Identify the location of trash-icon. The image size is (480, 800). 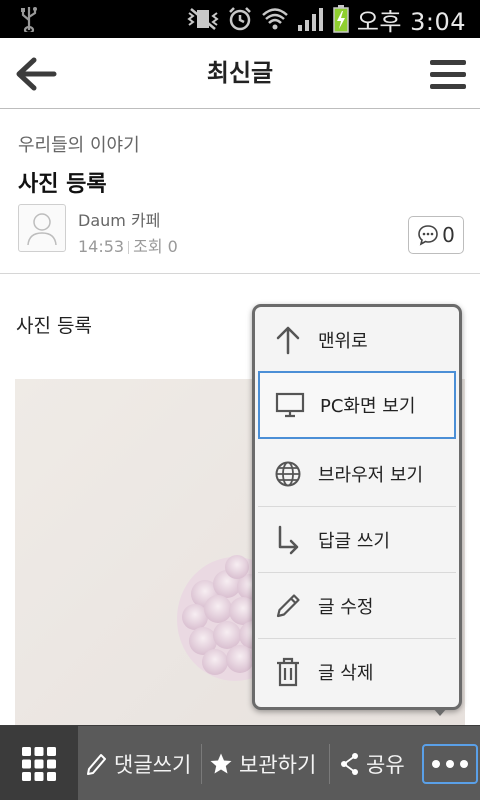
(288, 672).